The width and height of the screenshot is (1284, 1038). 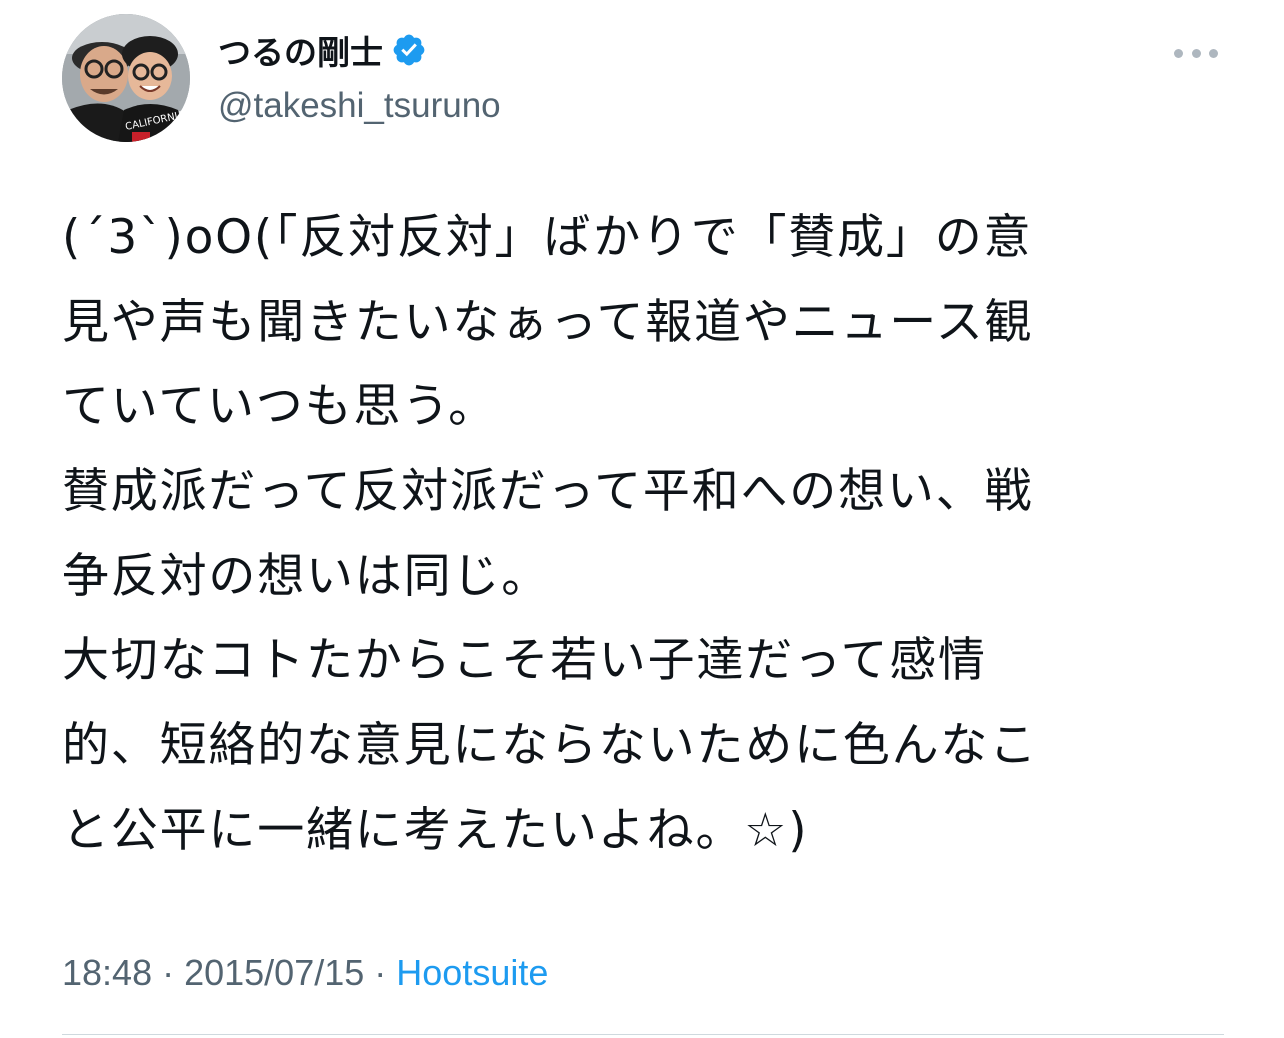 What do you see at coordinates (107, 972) in the screenshot?
I see `tweet-time: 18:48` at bounding box center [107, 972].